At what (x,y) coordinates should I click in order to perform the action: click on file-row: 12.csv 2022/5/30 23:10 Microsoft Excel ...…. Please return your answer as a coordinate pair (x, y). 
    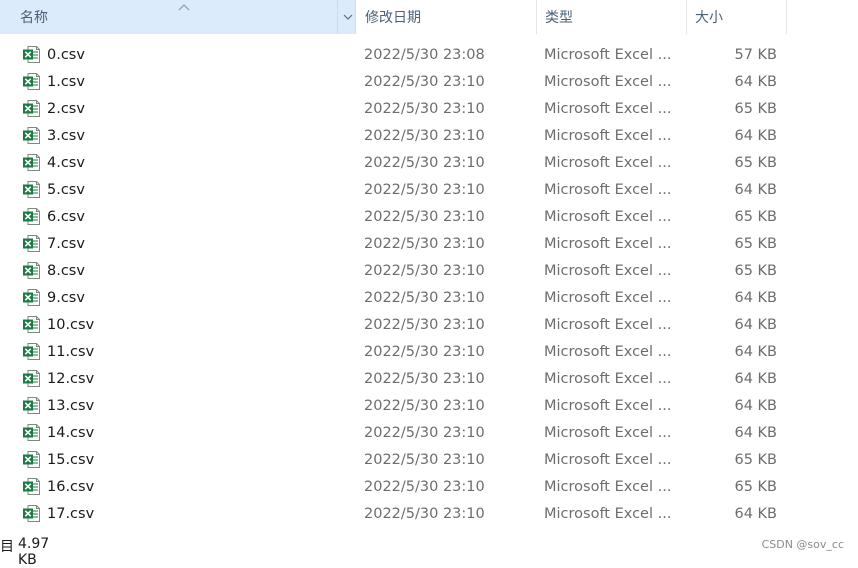
    Looking at the image, I should click on (429, 380).